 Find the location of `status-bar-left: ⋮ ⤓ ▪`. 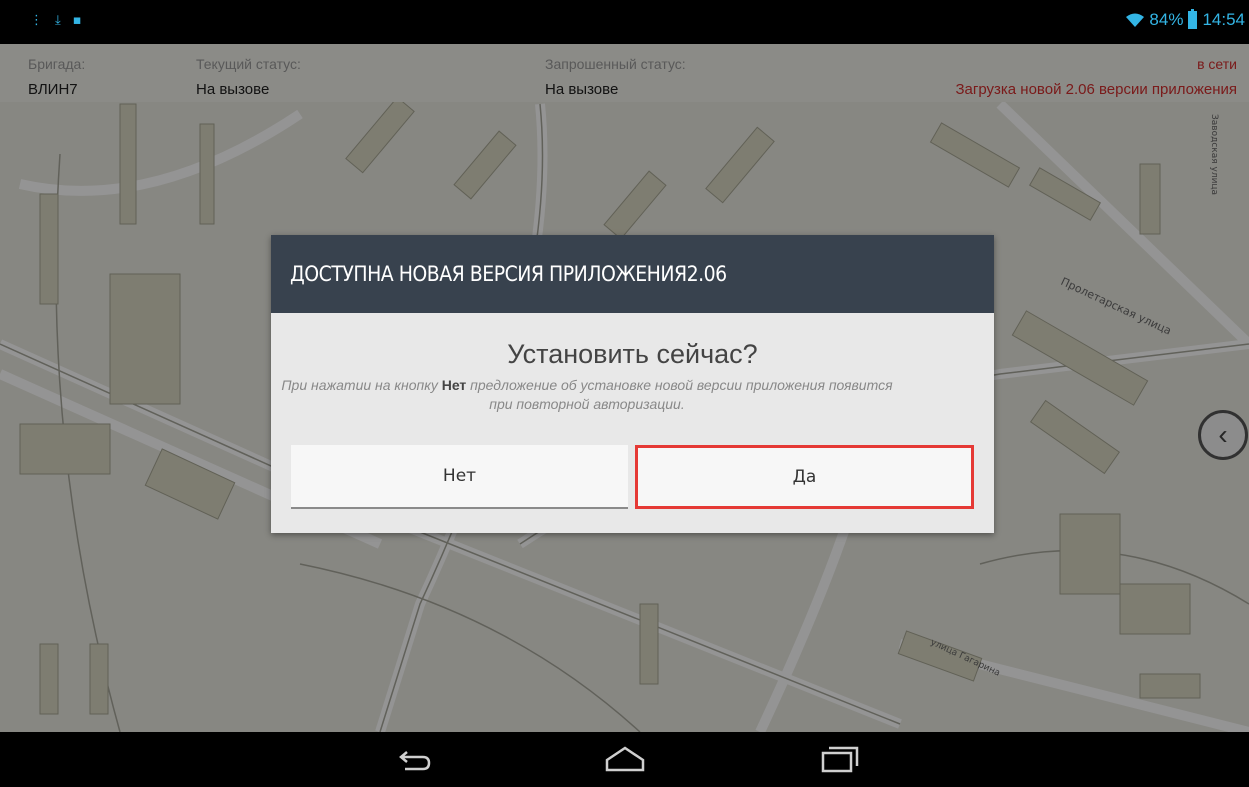

status-bar-left: ⋮ ⤓ ▪ is located at coordinates (56, 21).